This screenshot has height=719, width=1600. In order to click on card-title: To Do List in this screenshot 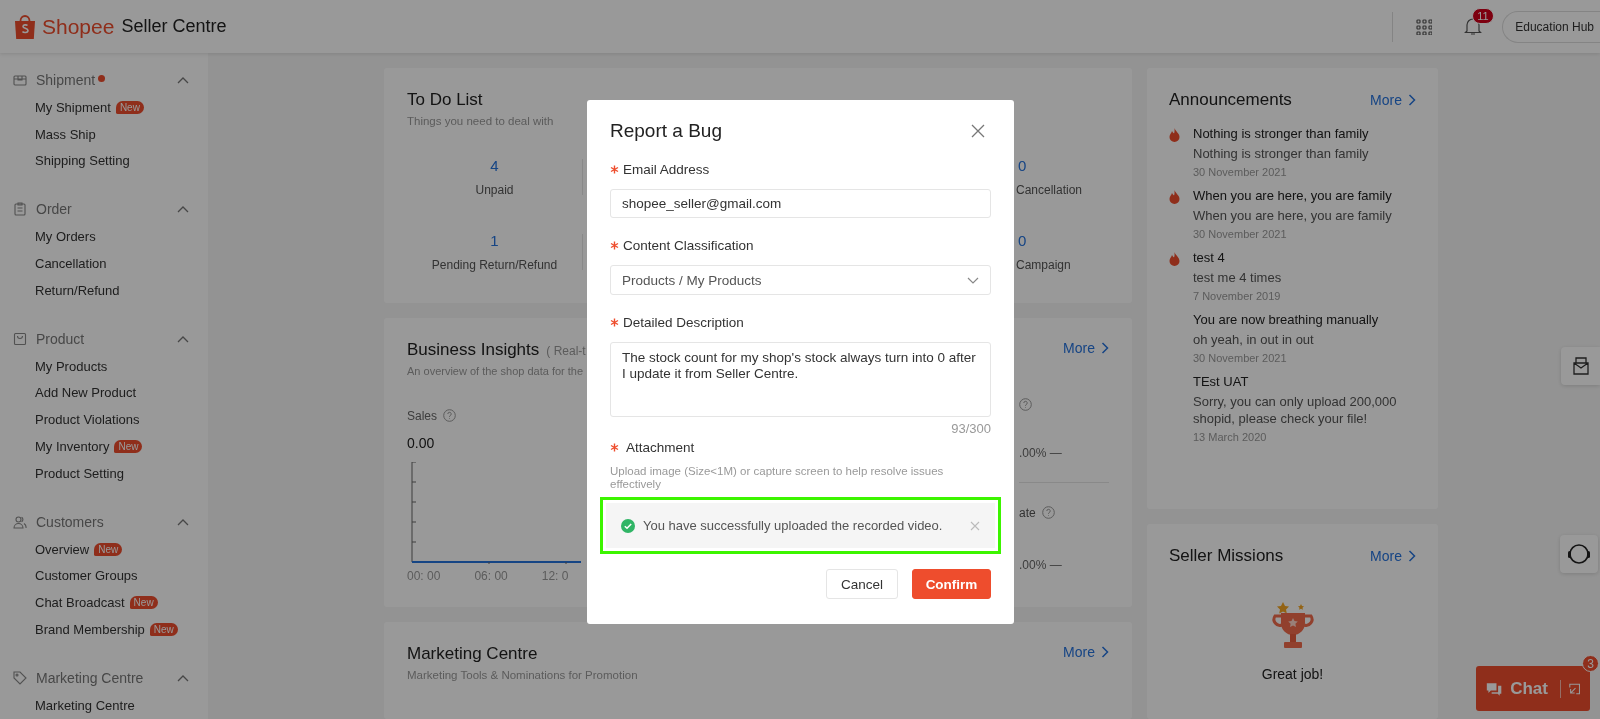, I will do `click(445, 100)`.